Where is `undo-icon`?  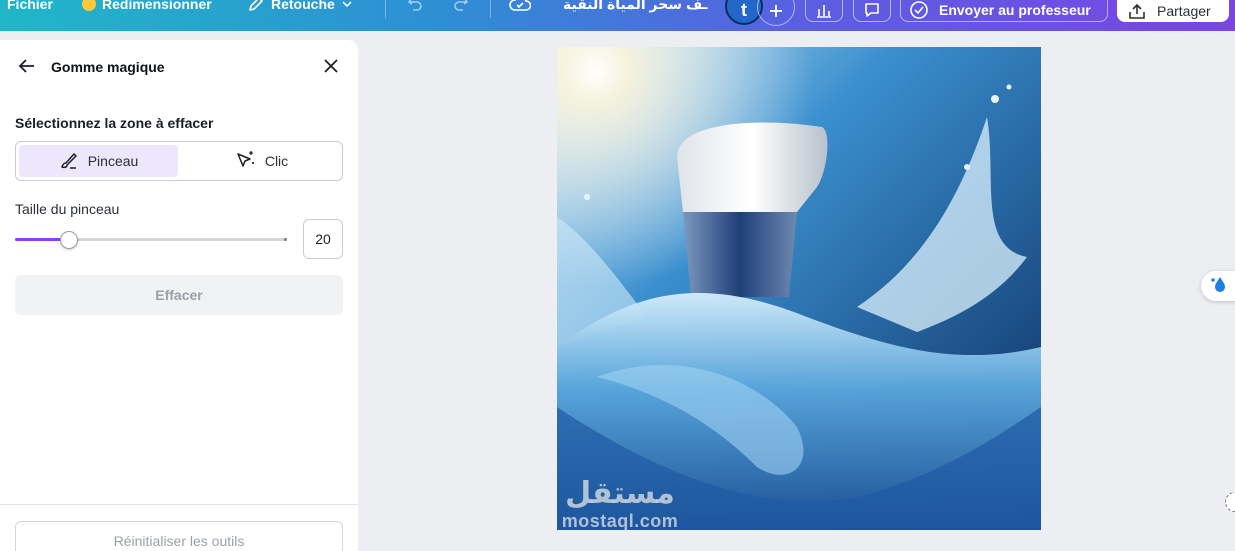 undo-icon is located at coordinates (415, 6).